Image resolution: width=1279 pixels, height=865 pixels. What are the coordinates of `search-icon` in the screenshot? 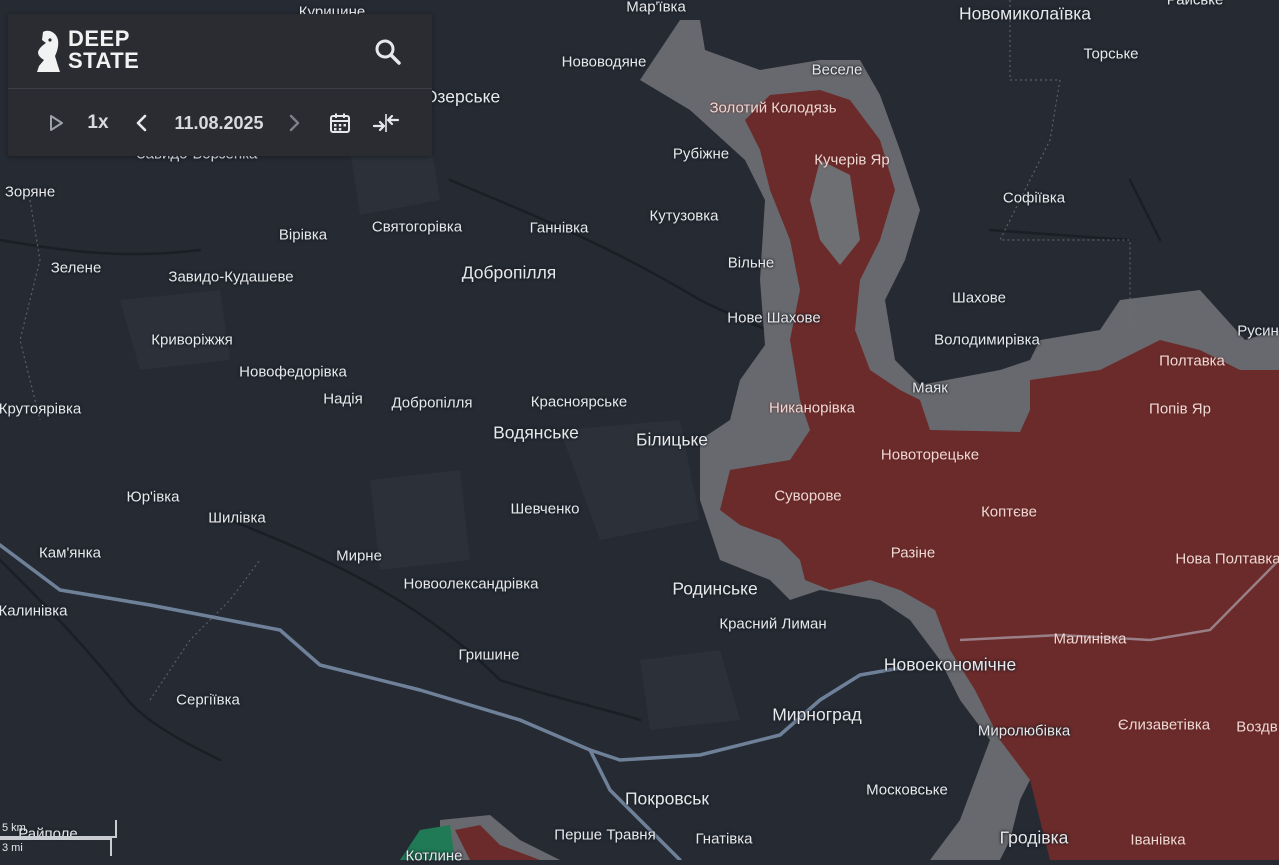 It's located at (388, 52).